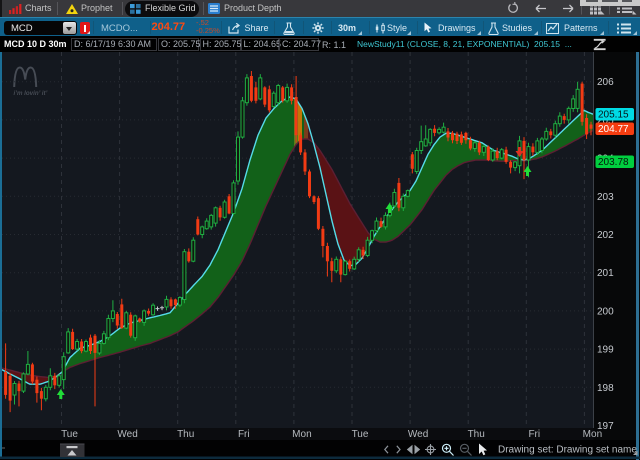 The width and height of the screenshot is (640, 460). I want to click on svg-text: 199, so click(605, 350).